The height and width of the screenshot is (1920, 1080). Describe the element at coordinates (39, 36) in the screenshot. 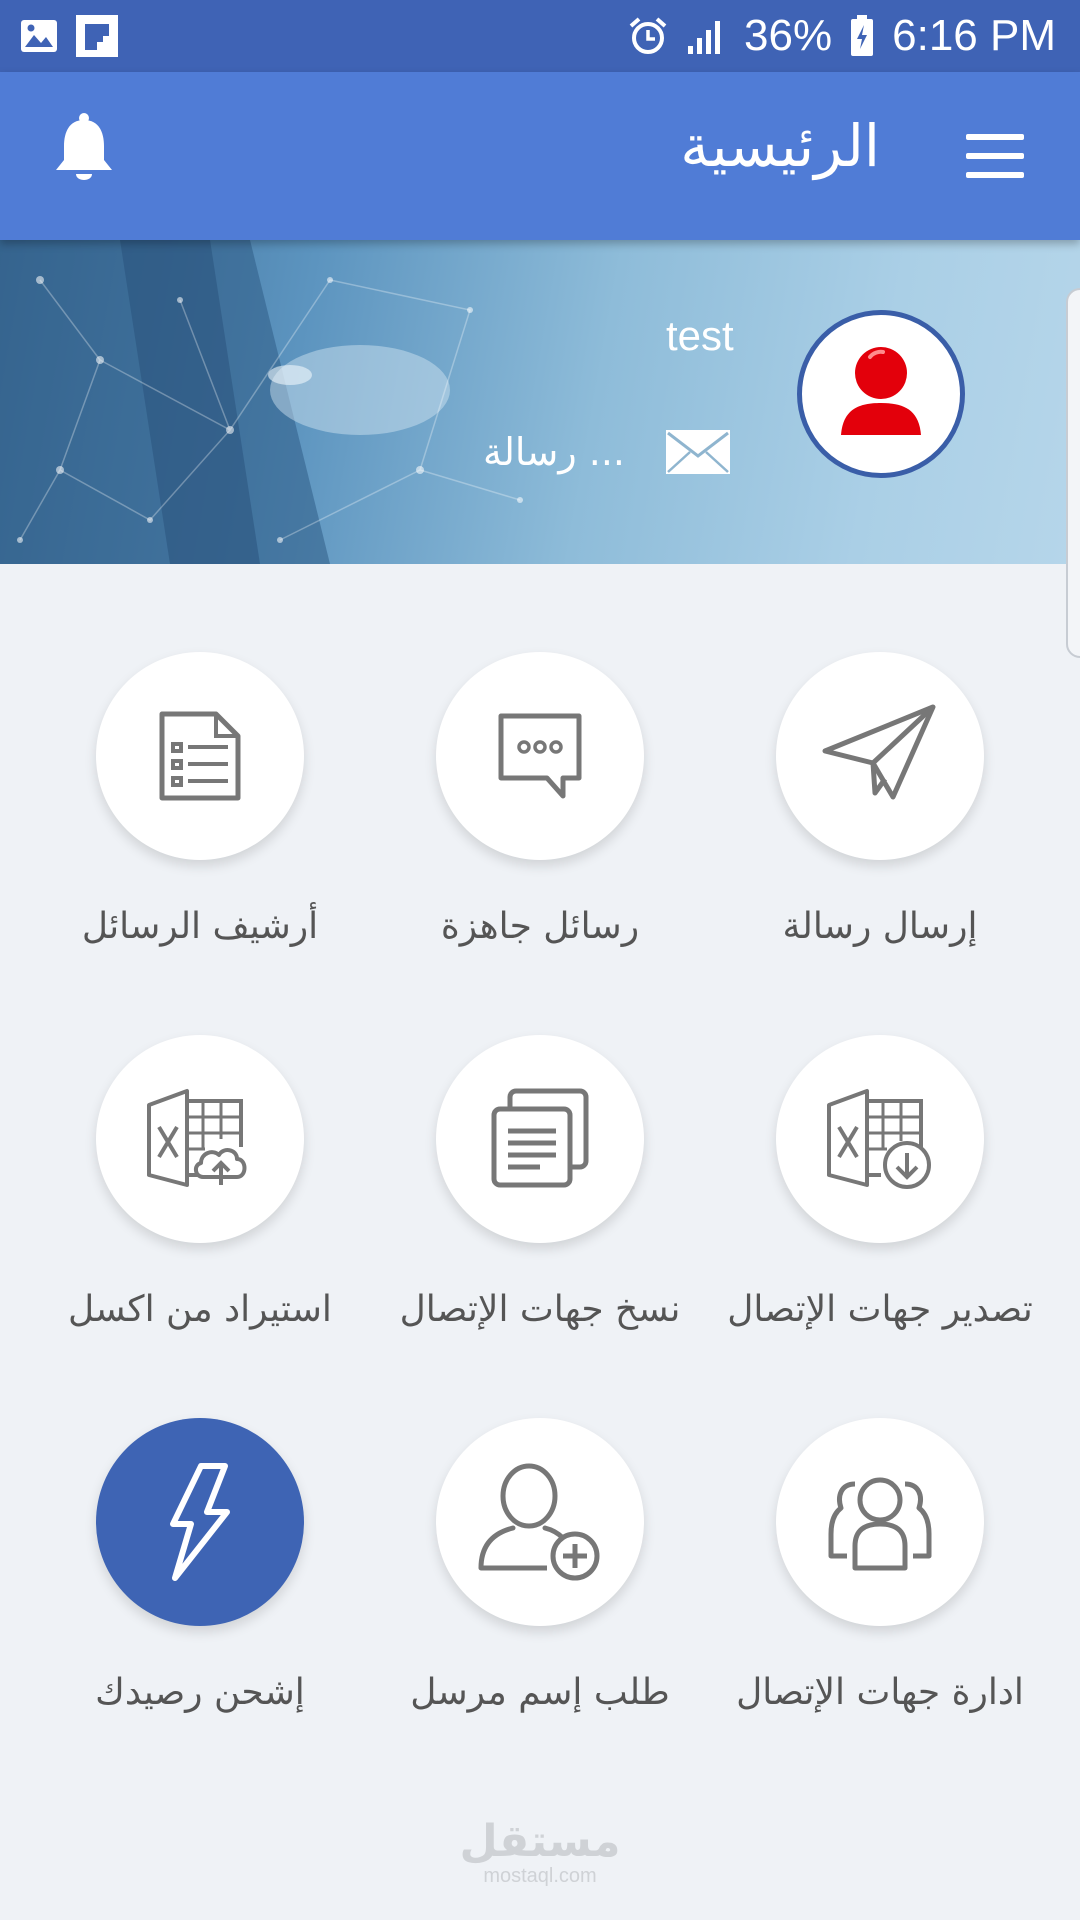

I see `gallery-icon` at that location.